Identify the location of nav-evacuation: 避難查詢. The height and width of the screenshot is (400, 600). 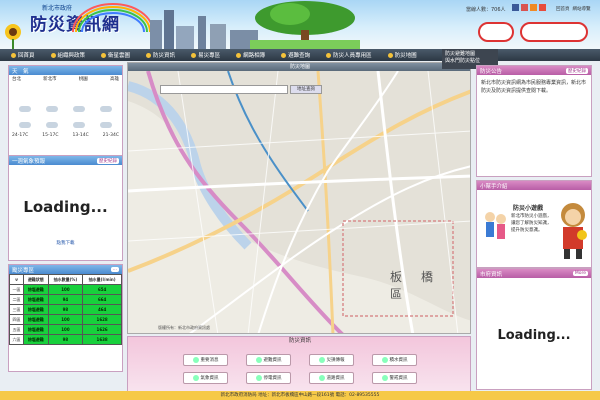
(295, 55).